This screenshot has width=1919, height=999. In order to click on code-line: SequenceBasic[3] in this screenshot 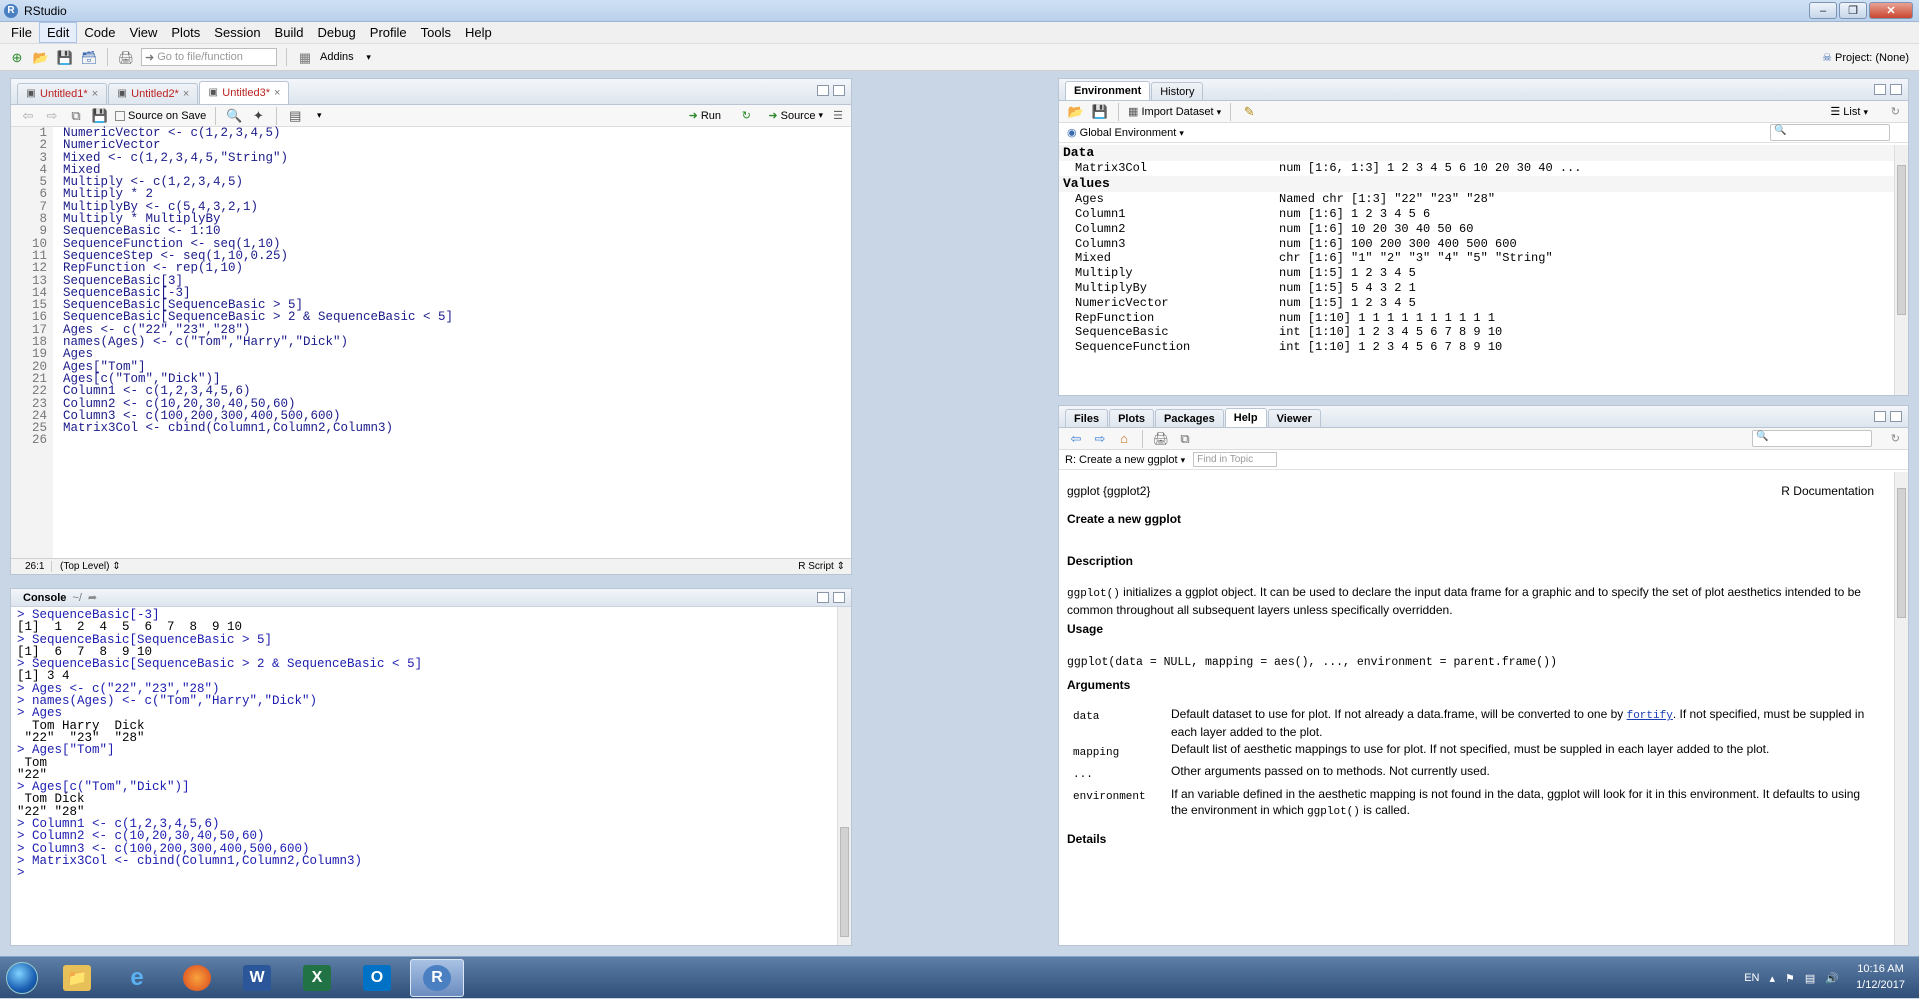, I will do `click(258, 280)`.